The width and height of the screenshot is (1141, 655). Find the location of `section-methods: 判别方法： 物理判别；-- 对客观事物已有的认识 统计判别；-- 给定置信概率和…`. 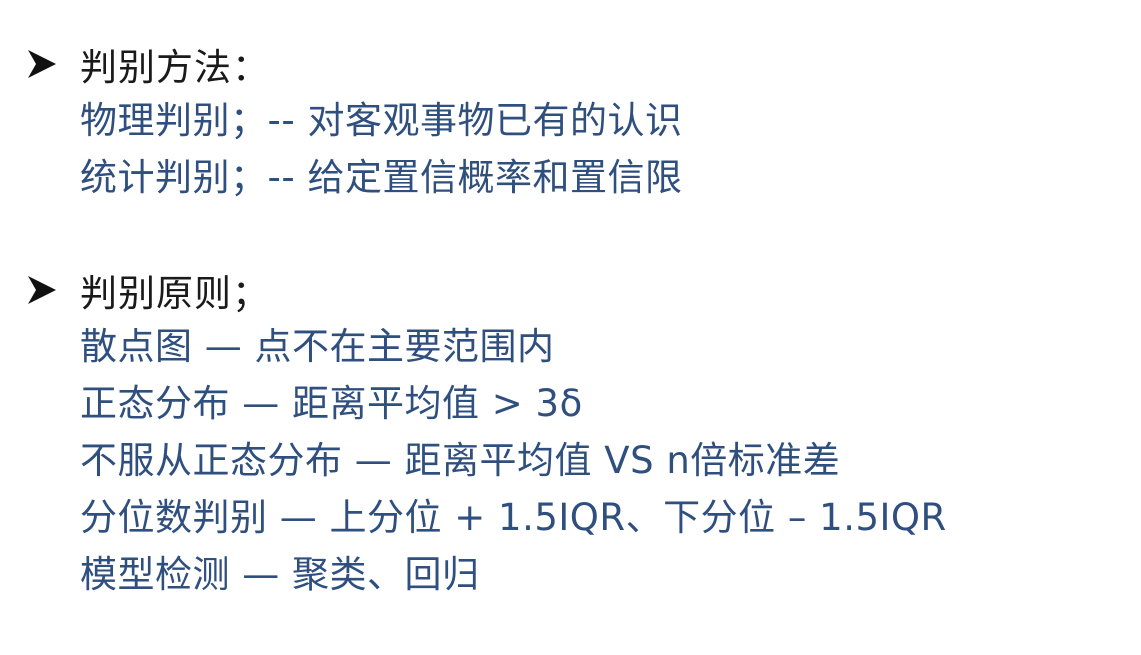

section-methods: 判别方法： 物理判别；-- 对客观事物已有的认识 统计判别；-- 给定置信概率和… is located at coordinates (353, 121).